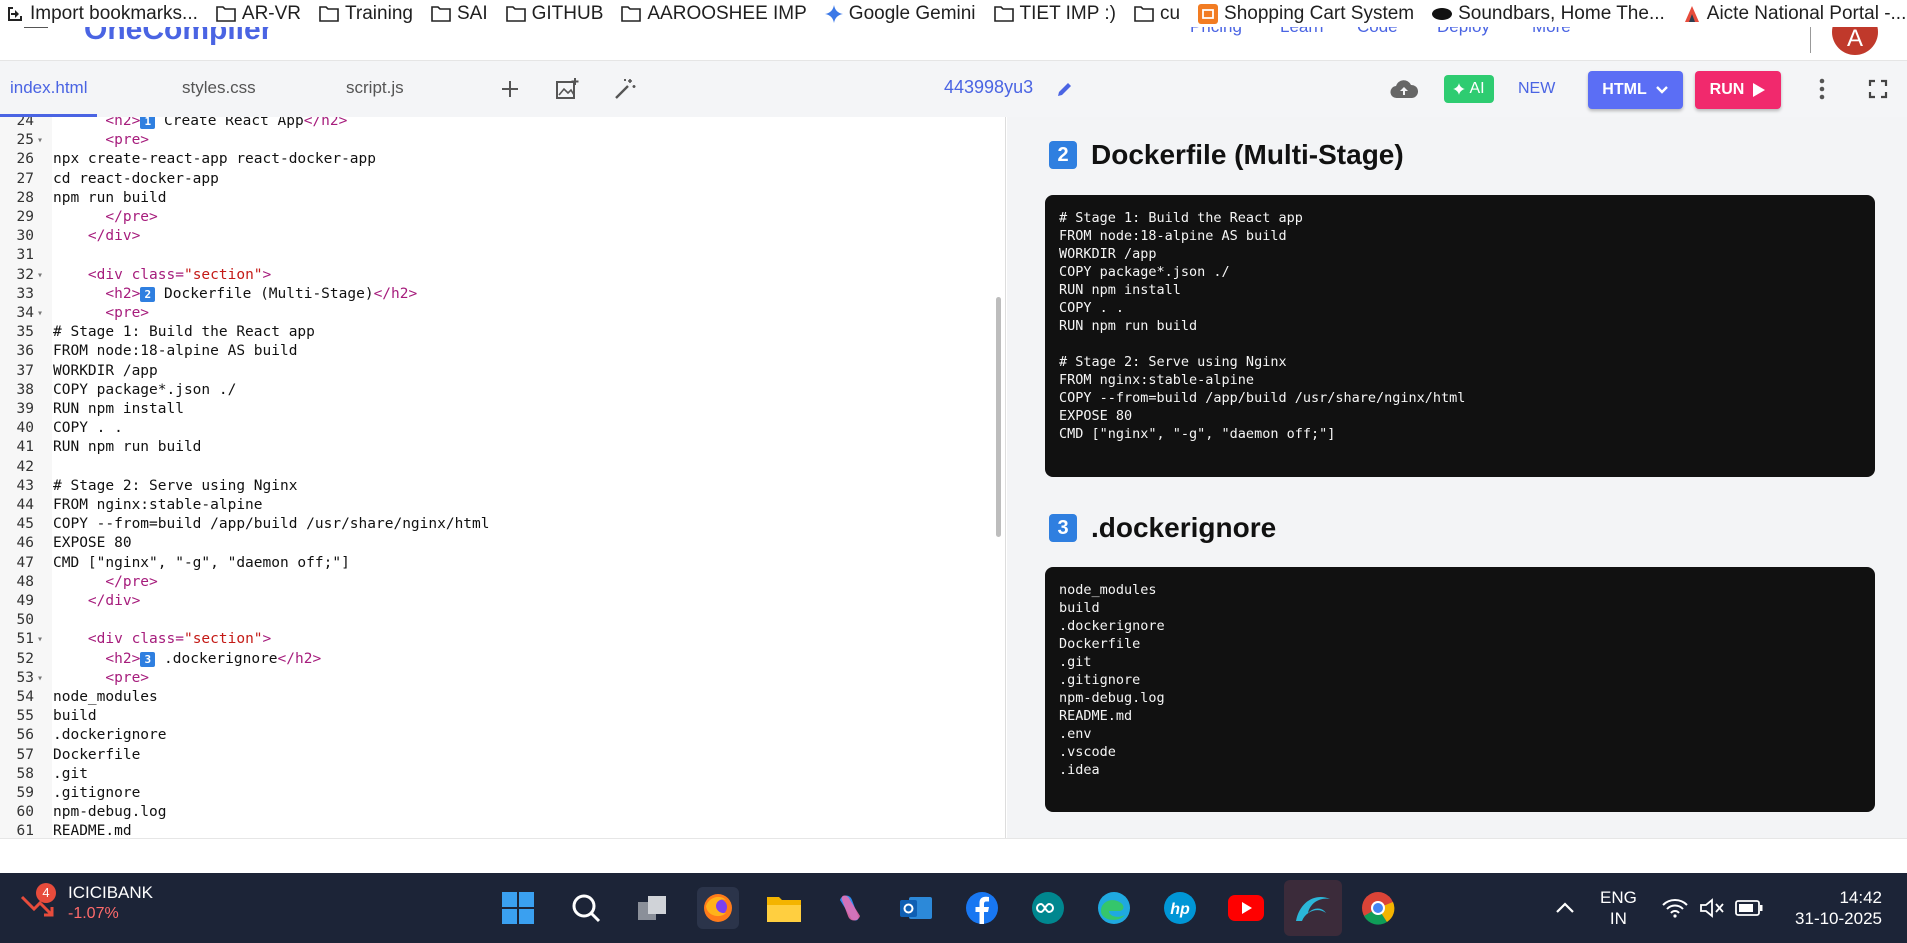 The width and height of the screenshot is (1907, 943). Describe the element at coordinates (1551, 32) in the screenshot. I see `nav-more: More` at that location.